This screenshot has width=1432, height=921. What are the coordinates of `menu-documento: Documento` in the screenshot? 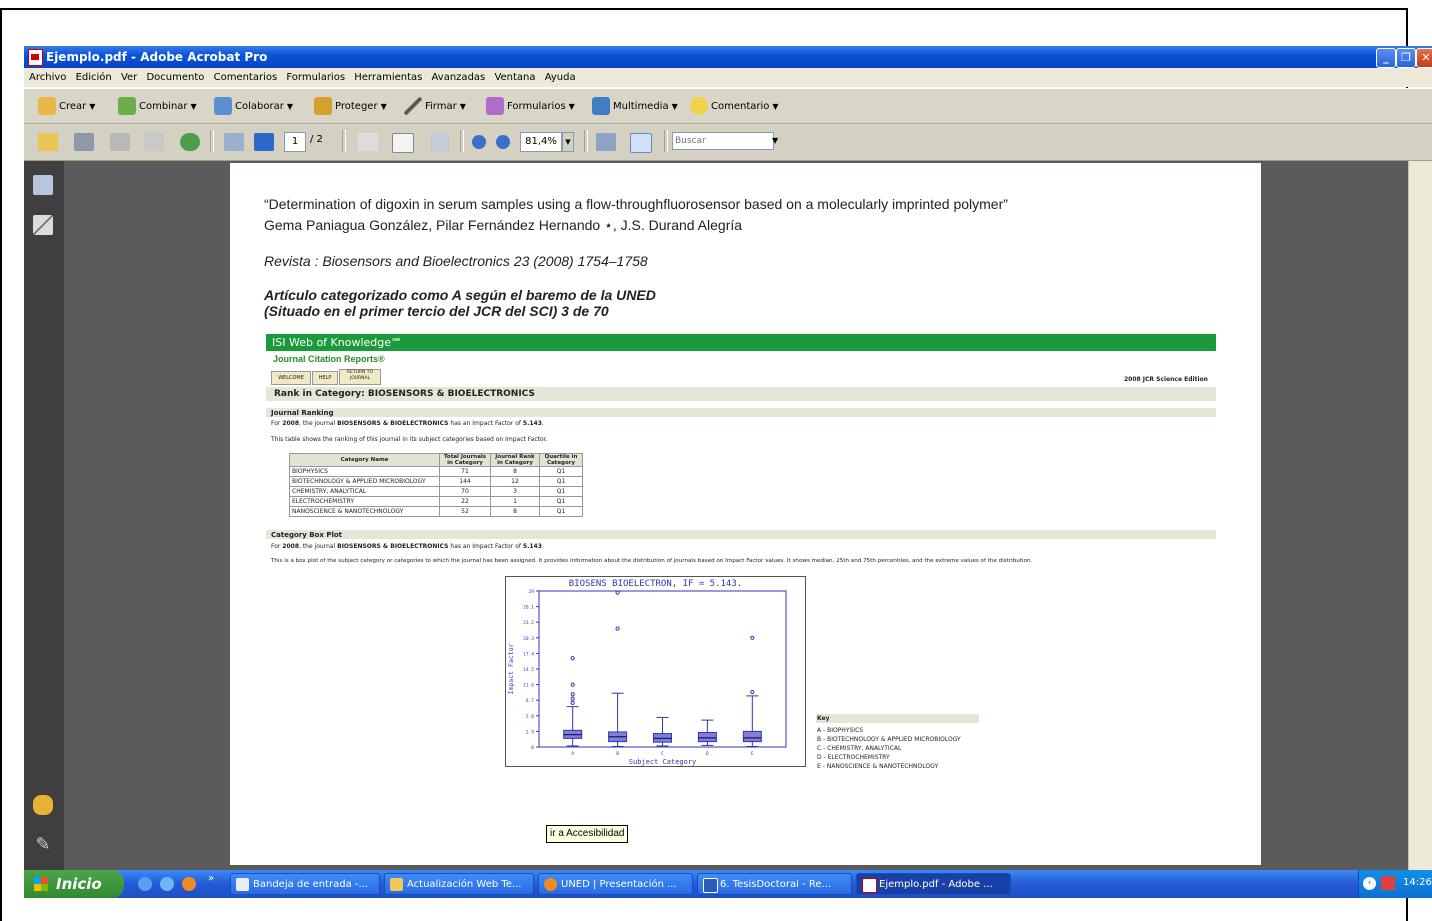 It's located at (175, 77).